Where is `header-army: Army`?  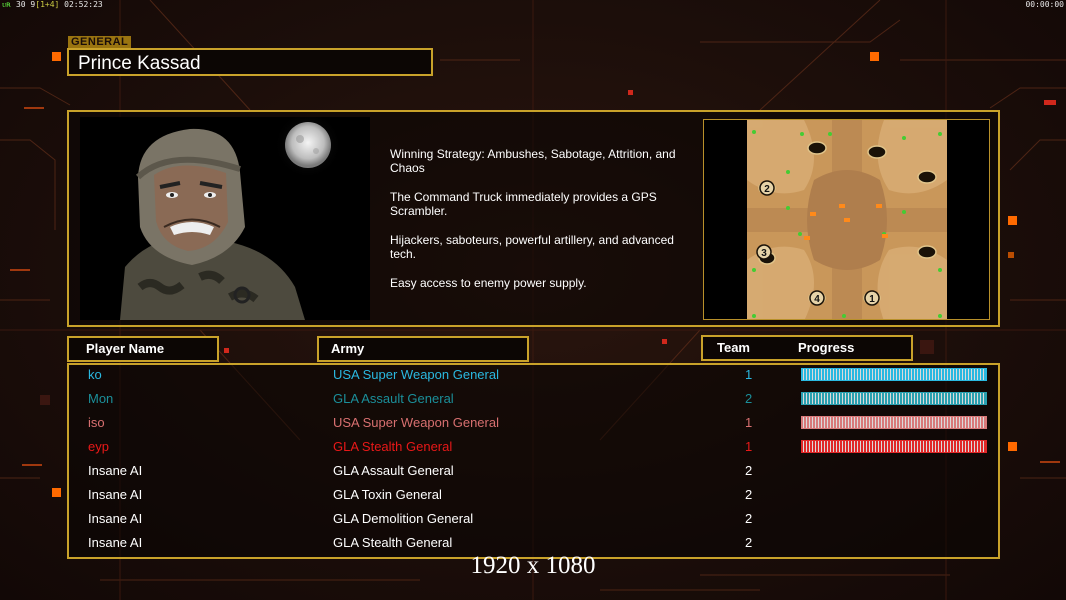
header-army: Army is located at coordinates (423, 349).